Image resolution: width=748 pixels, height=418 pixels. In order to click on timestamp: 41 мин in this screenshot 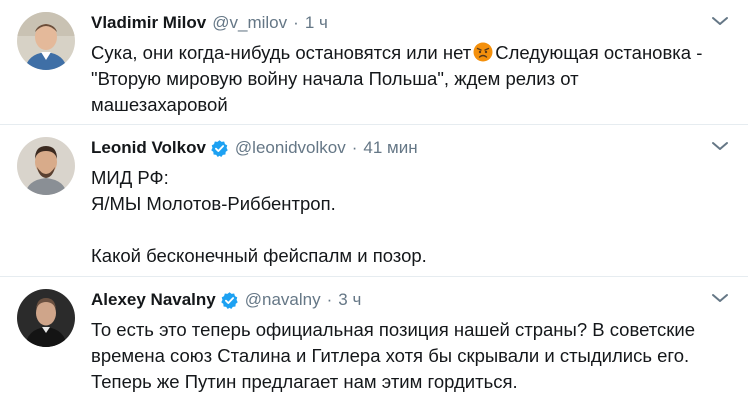, I will do `click(390, 148)`.